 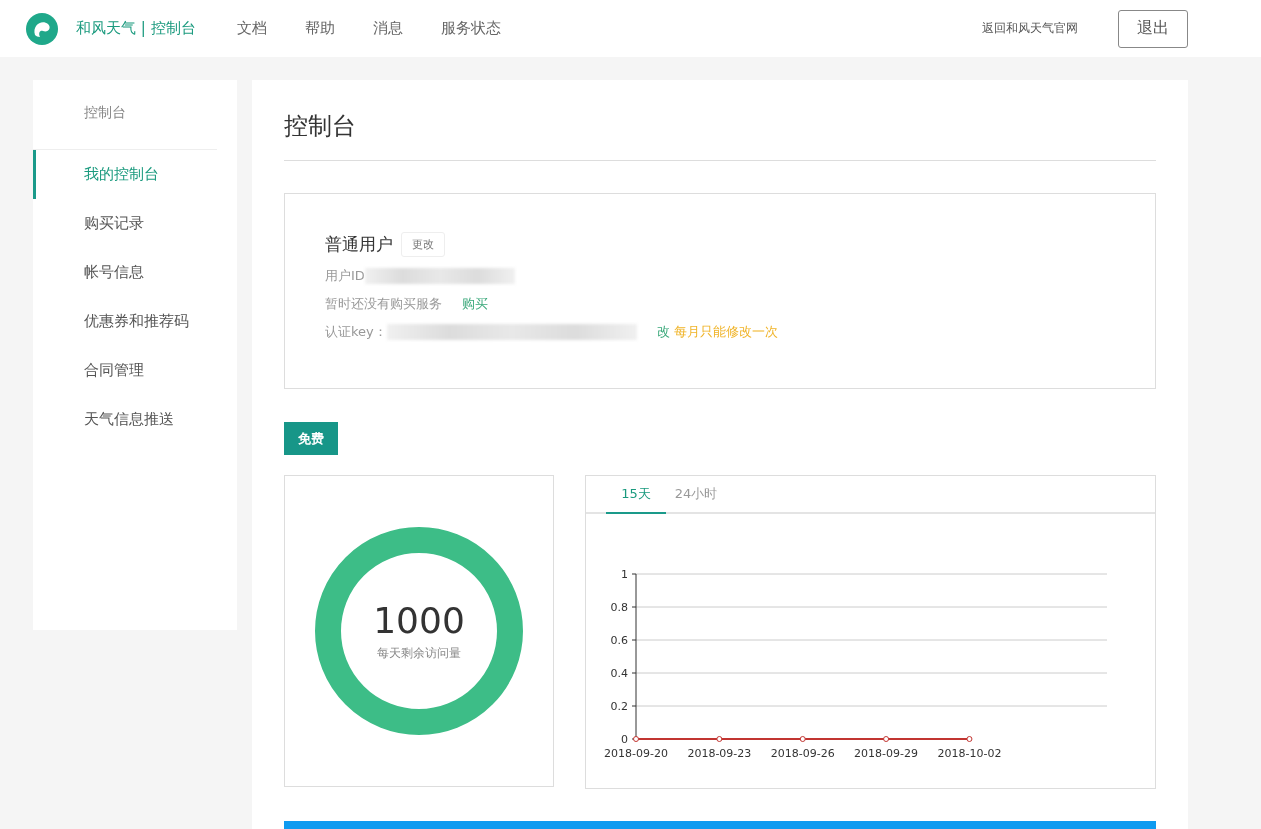 What do you see at coordinates (636, 753) in the screenshot?
I see `x-tick-label: 2018-09-20` at bounding box center [636, 753].